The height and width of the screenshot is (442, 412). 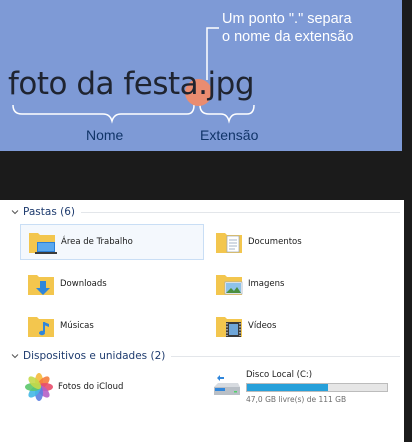 I want to click on example-filename: foto da festa.jpg, so click(x=131, y=84).